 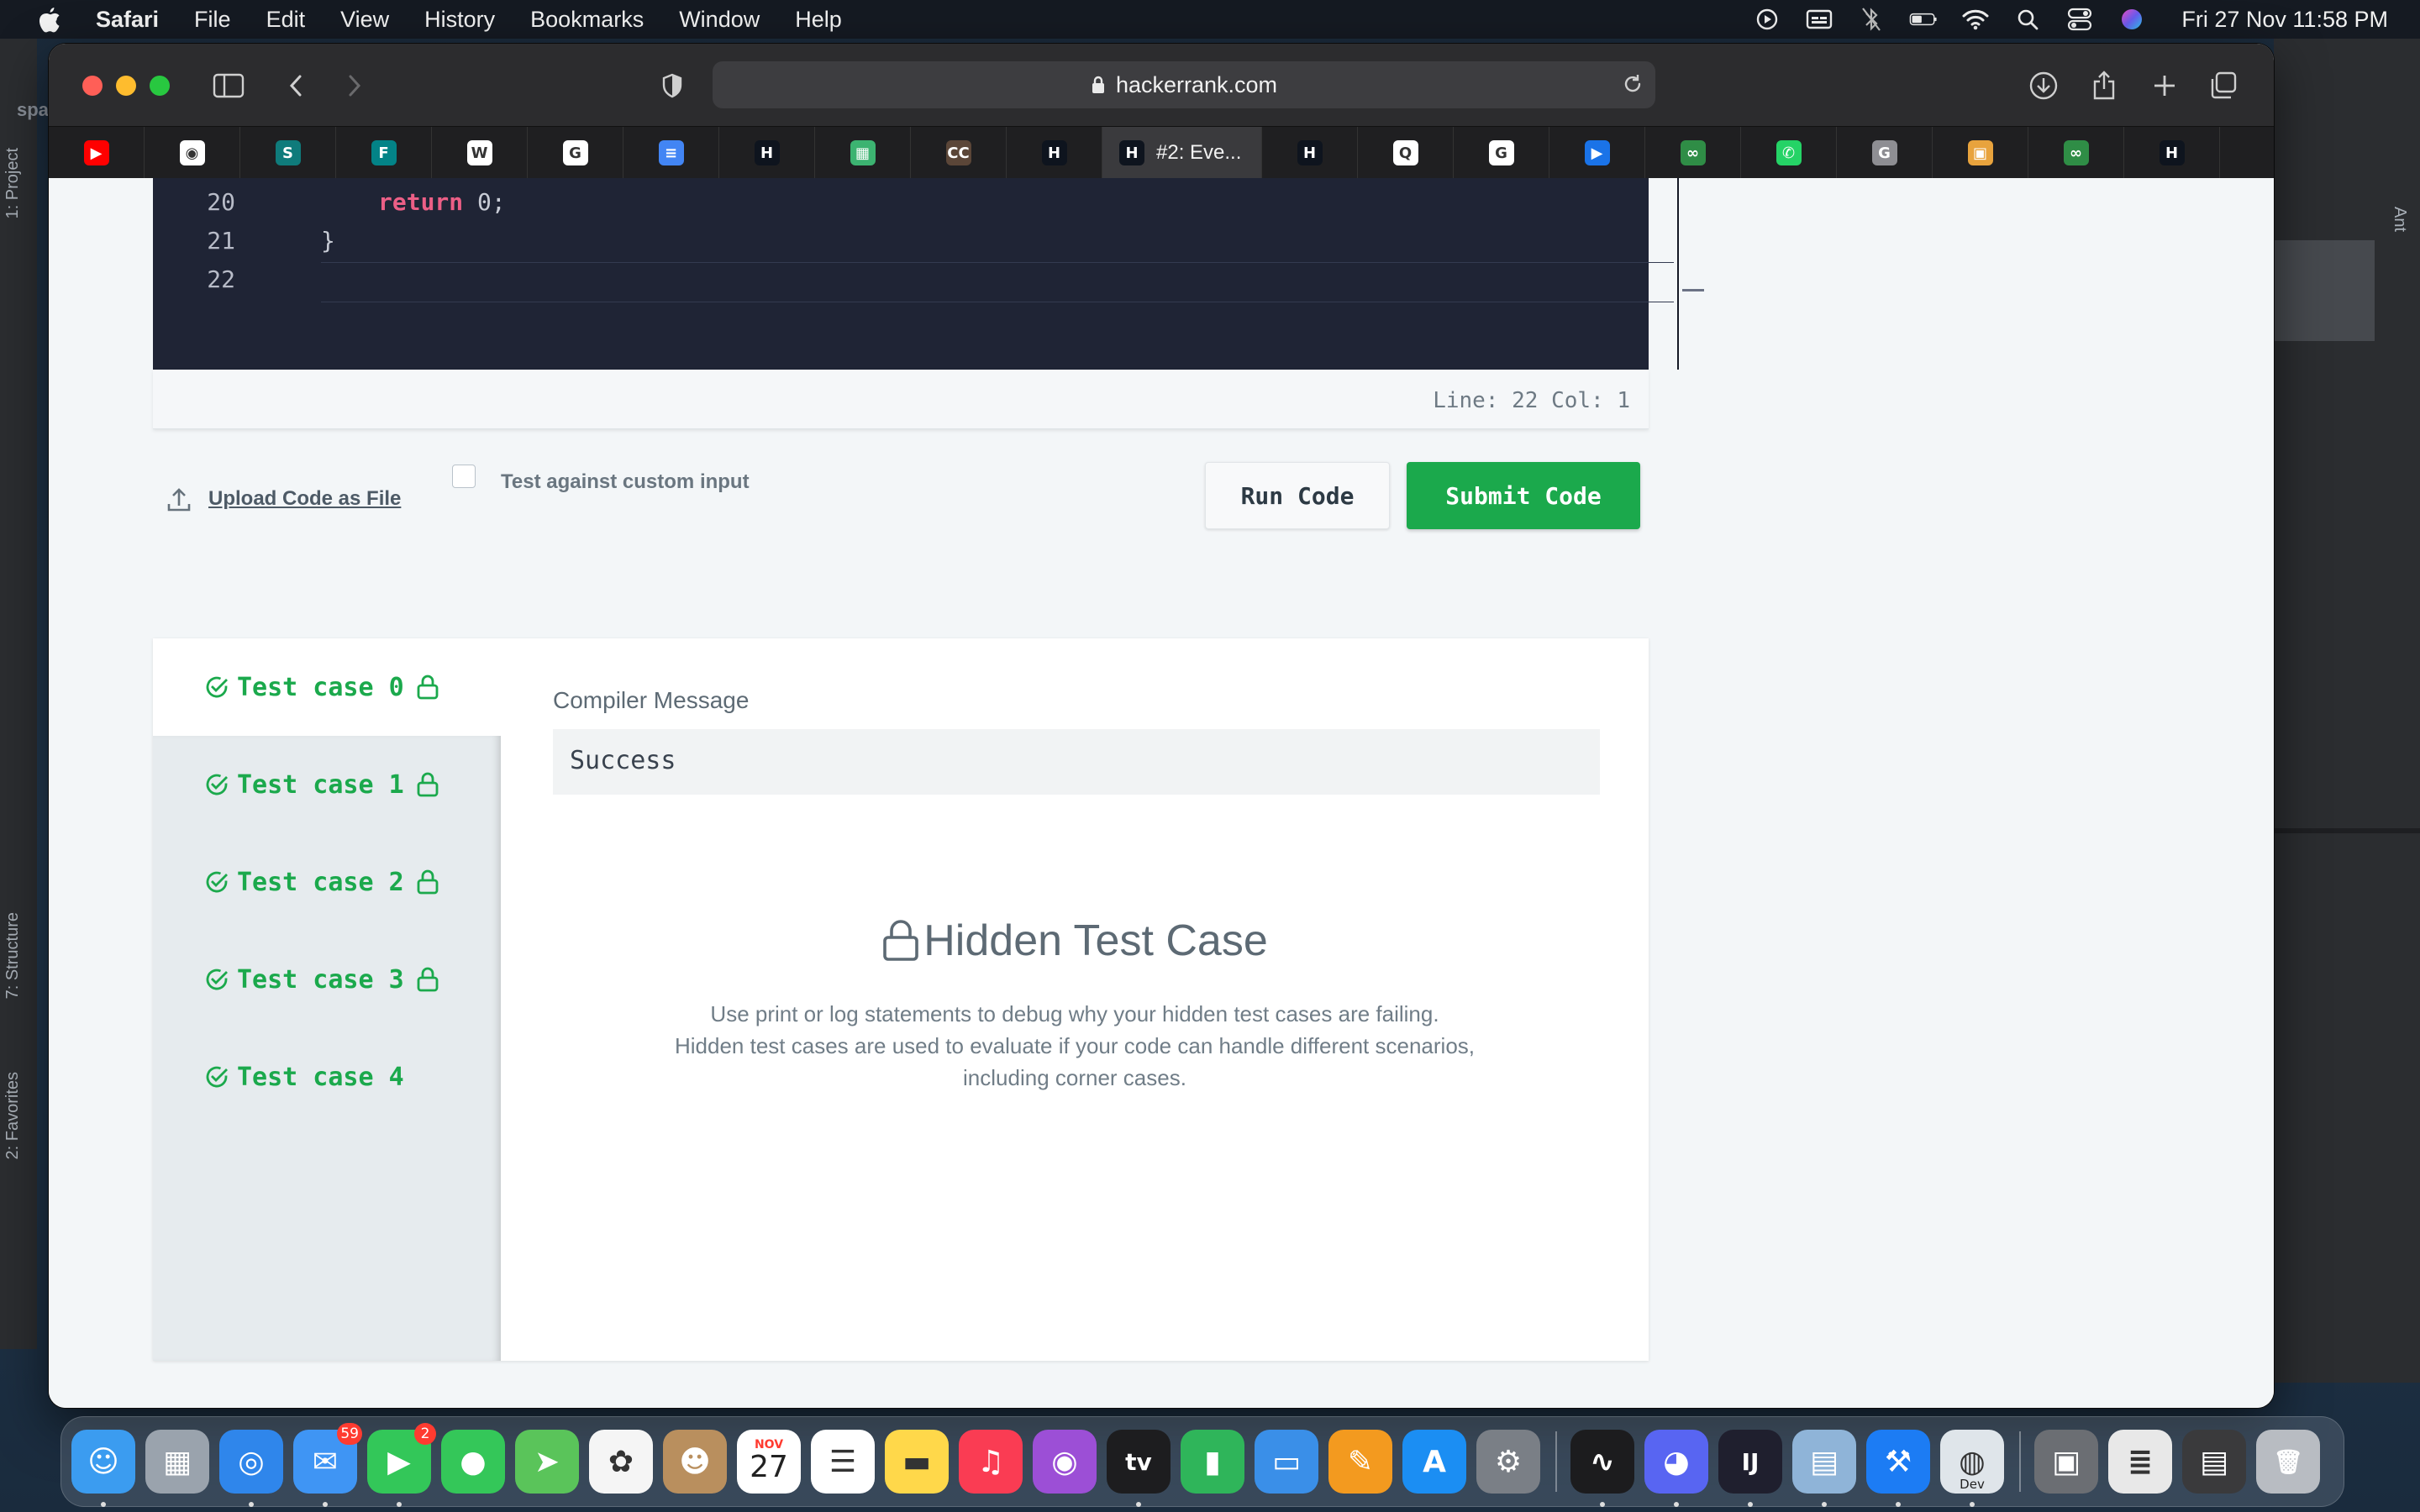 I want to click on mail-icon: ✉ 59, so click(x=327, y=1465).